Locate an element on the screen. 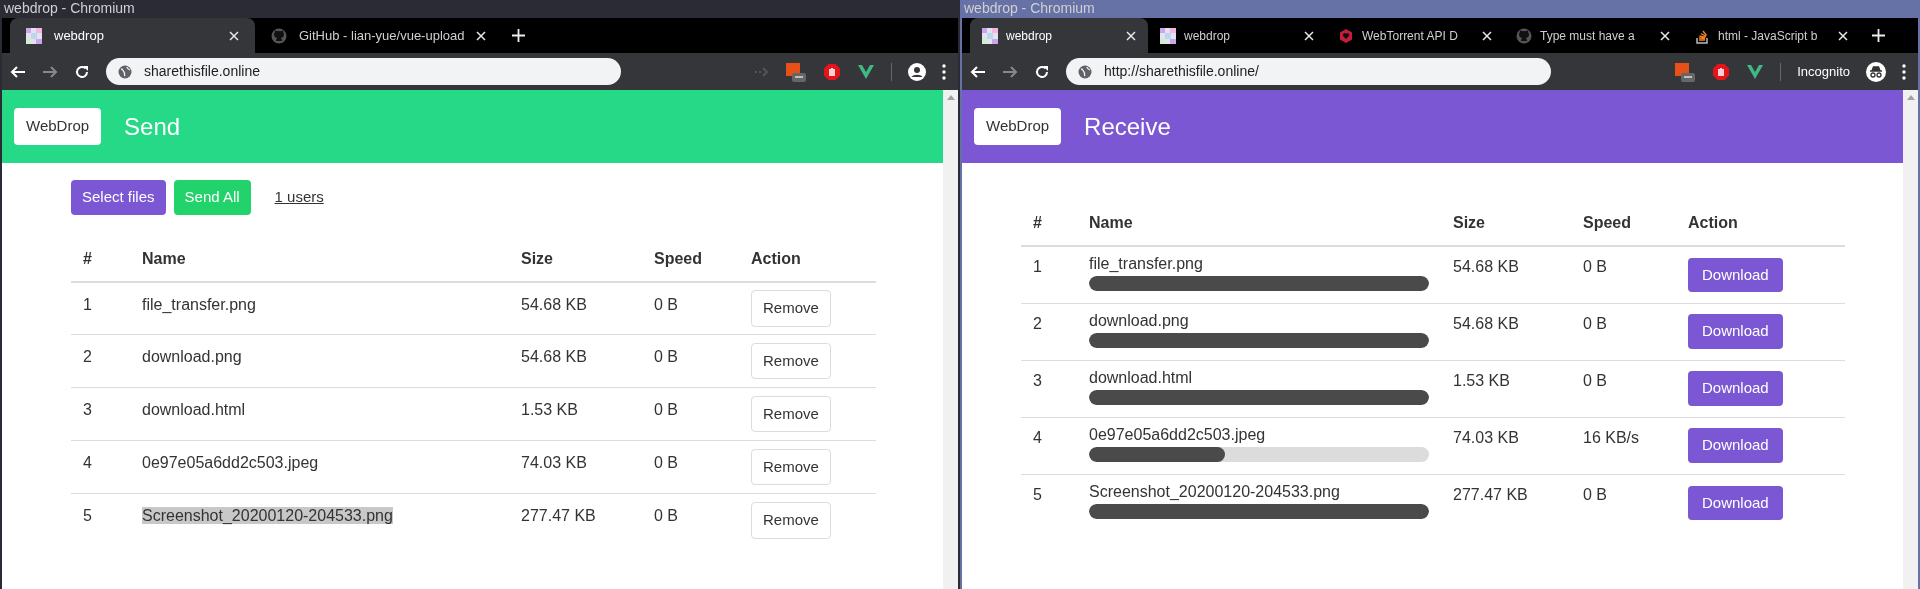  tab-title: Type must have a is located at coordinates (1588, 36).